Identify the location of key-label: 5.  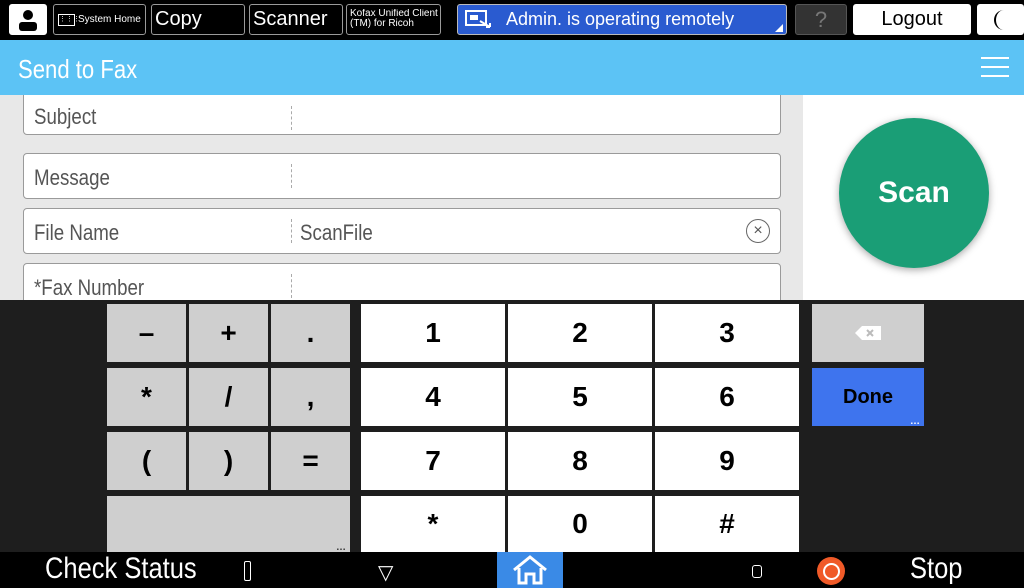
(580, 396).